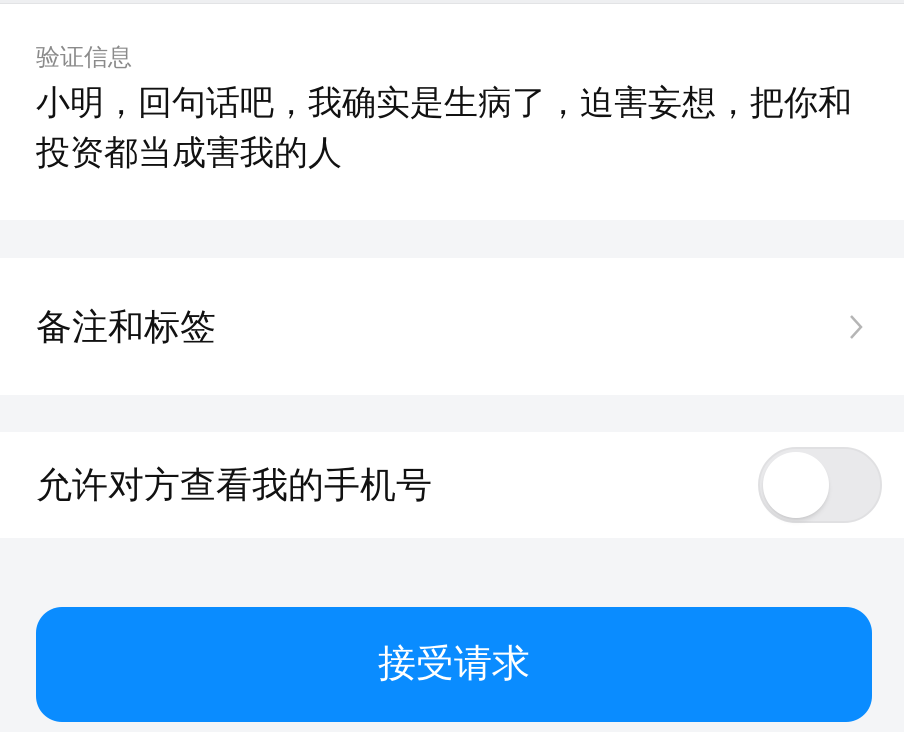 This screenshot has height=732, width=904. Describe the element at coordinates (84, 58) in the screenshot. I see `verification-label: 验证信息` at that location.